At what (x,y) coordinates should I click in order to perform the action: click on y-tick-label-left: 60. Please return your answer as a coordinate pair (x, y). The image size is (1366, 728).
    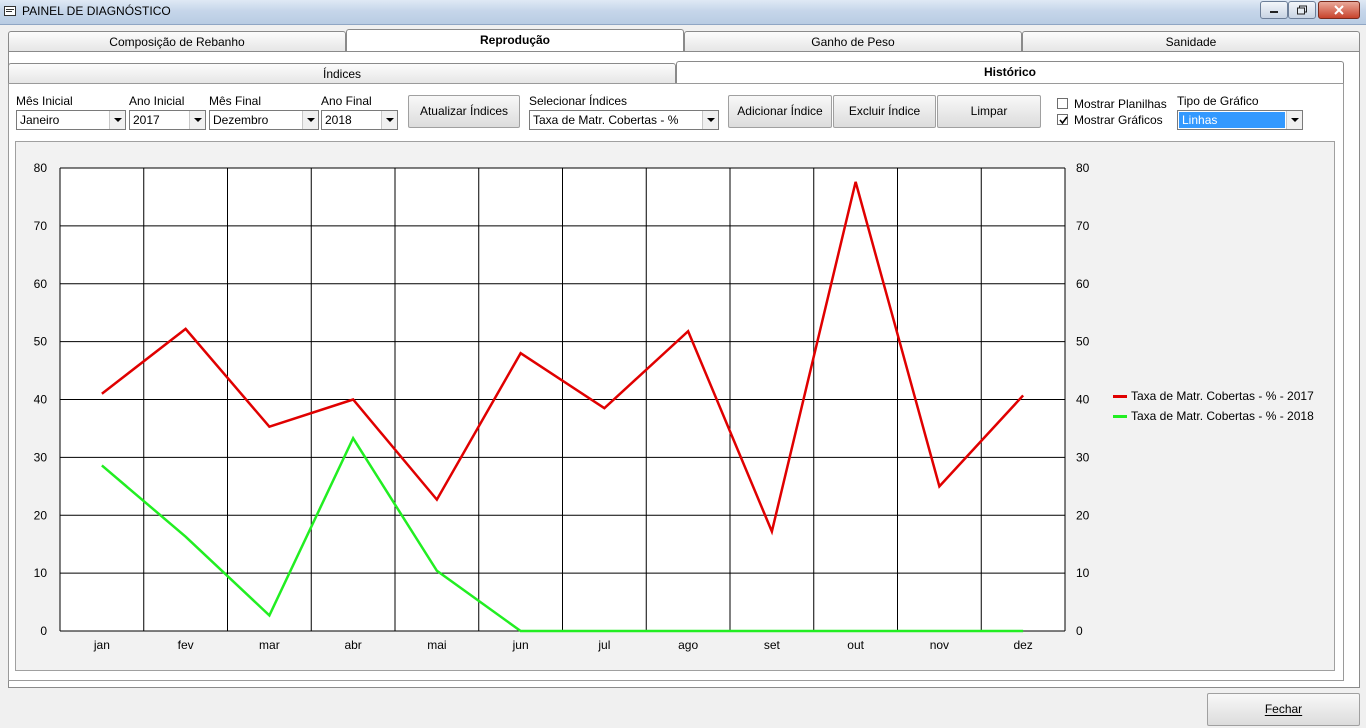
    Looking at the image, I should click on (41, 284).